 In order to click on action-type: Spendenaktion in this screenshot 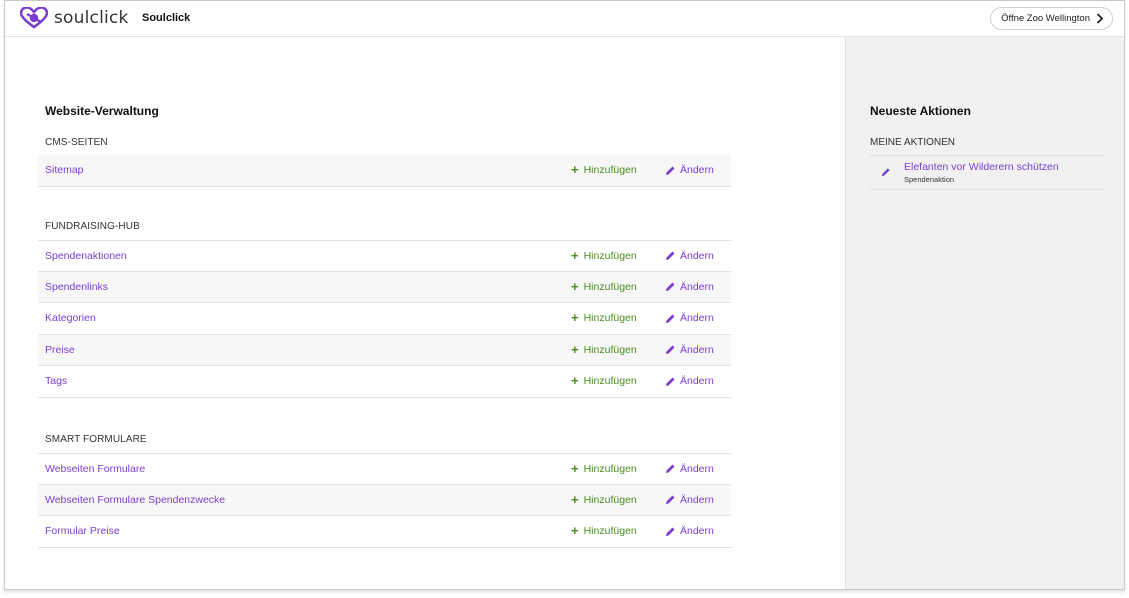, I will do `click(929, 179)`.